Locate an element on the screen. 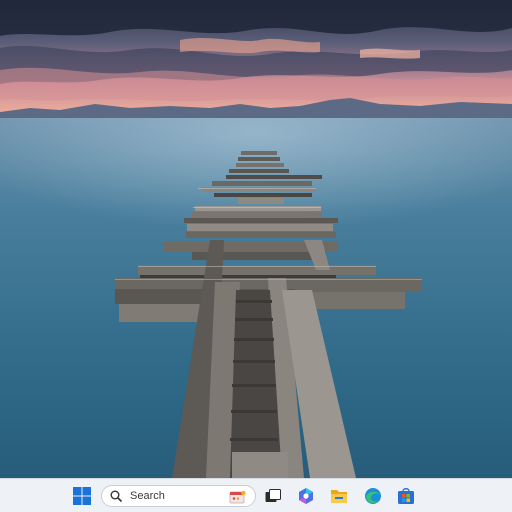  search-label: Search is located at coordinates (147, 496).